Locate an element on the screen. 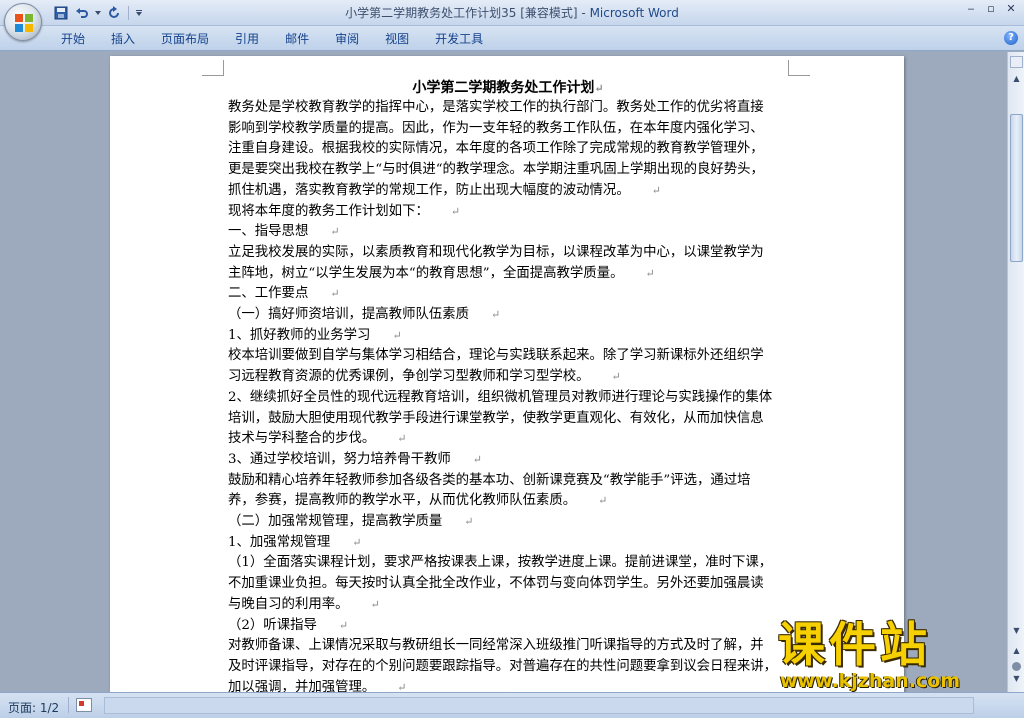 The width and height of the screenshot is (1024, 718). document-line-text: 1、抓好教师的业务学习 is located at coordinates (299, 335).